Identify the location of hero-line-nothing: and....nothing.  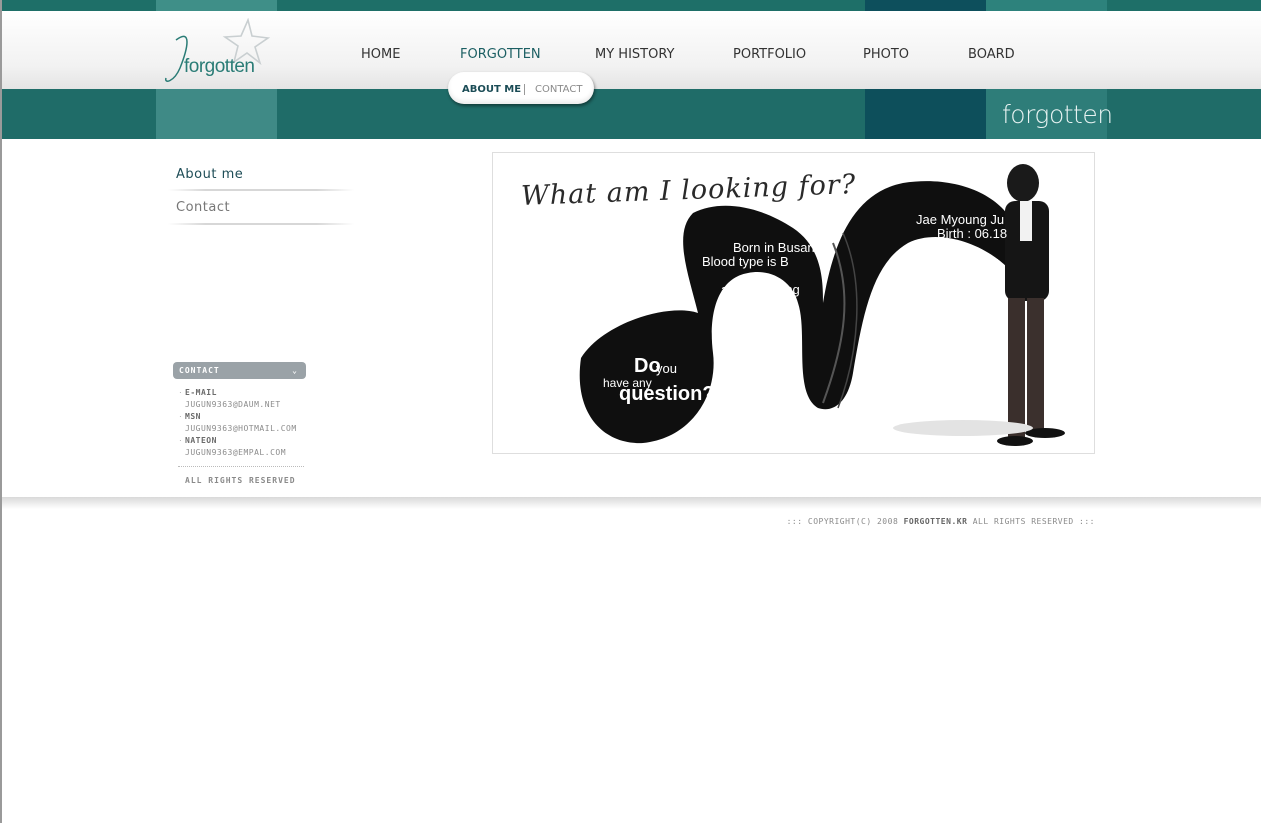
(760, 289).